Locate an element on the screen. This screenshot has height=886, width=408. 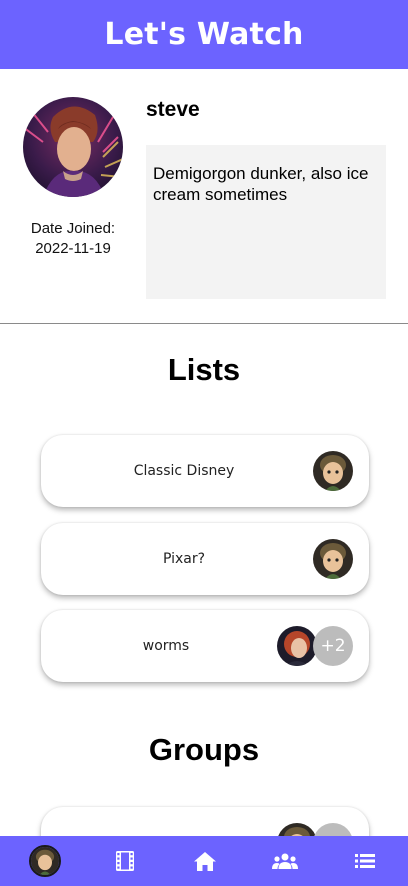
date-joined-value: 2022-11-19 is located at coordinates (73, 248).